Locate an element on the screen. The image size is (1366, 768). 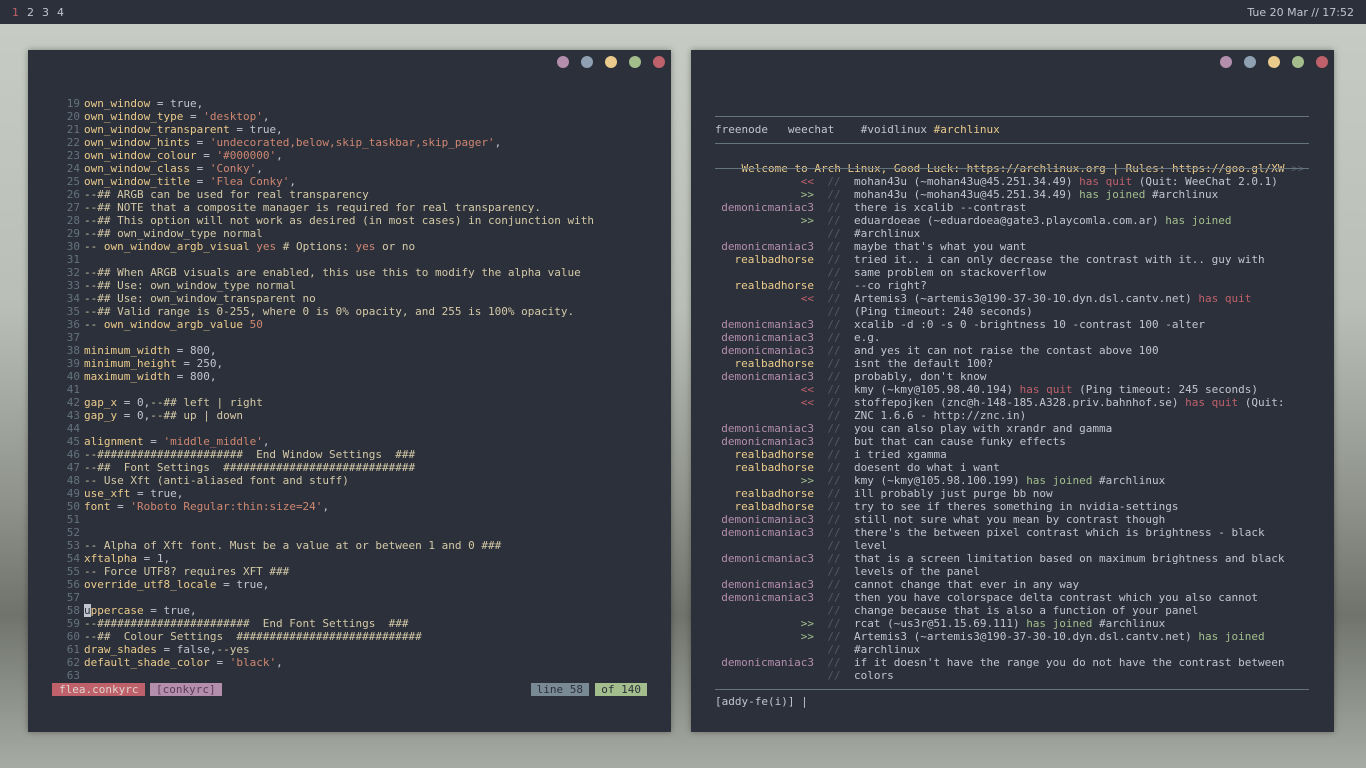
code-line: 24 own_window_class = 'Conky', is located at coordinates (356, 168).